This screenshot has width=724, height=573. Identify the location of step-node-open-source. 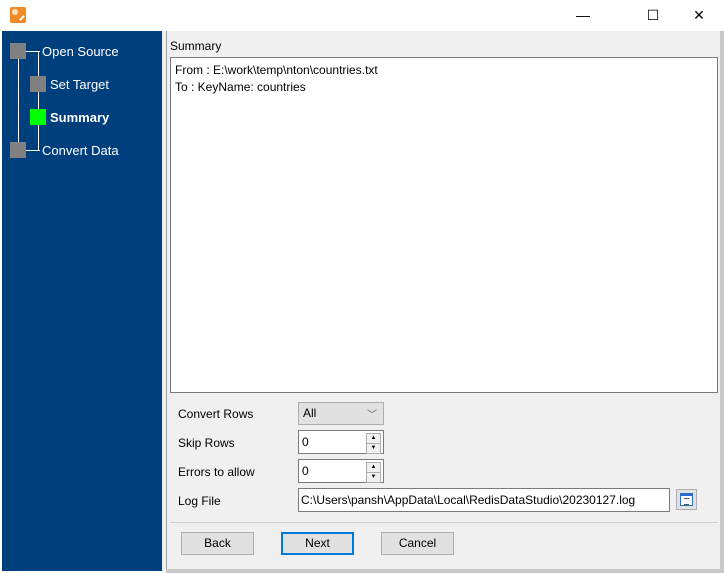
(18, 51).